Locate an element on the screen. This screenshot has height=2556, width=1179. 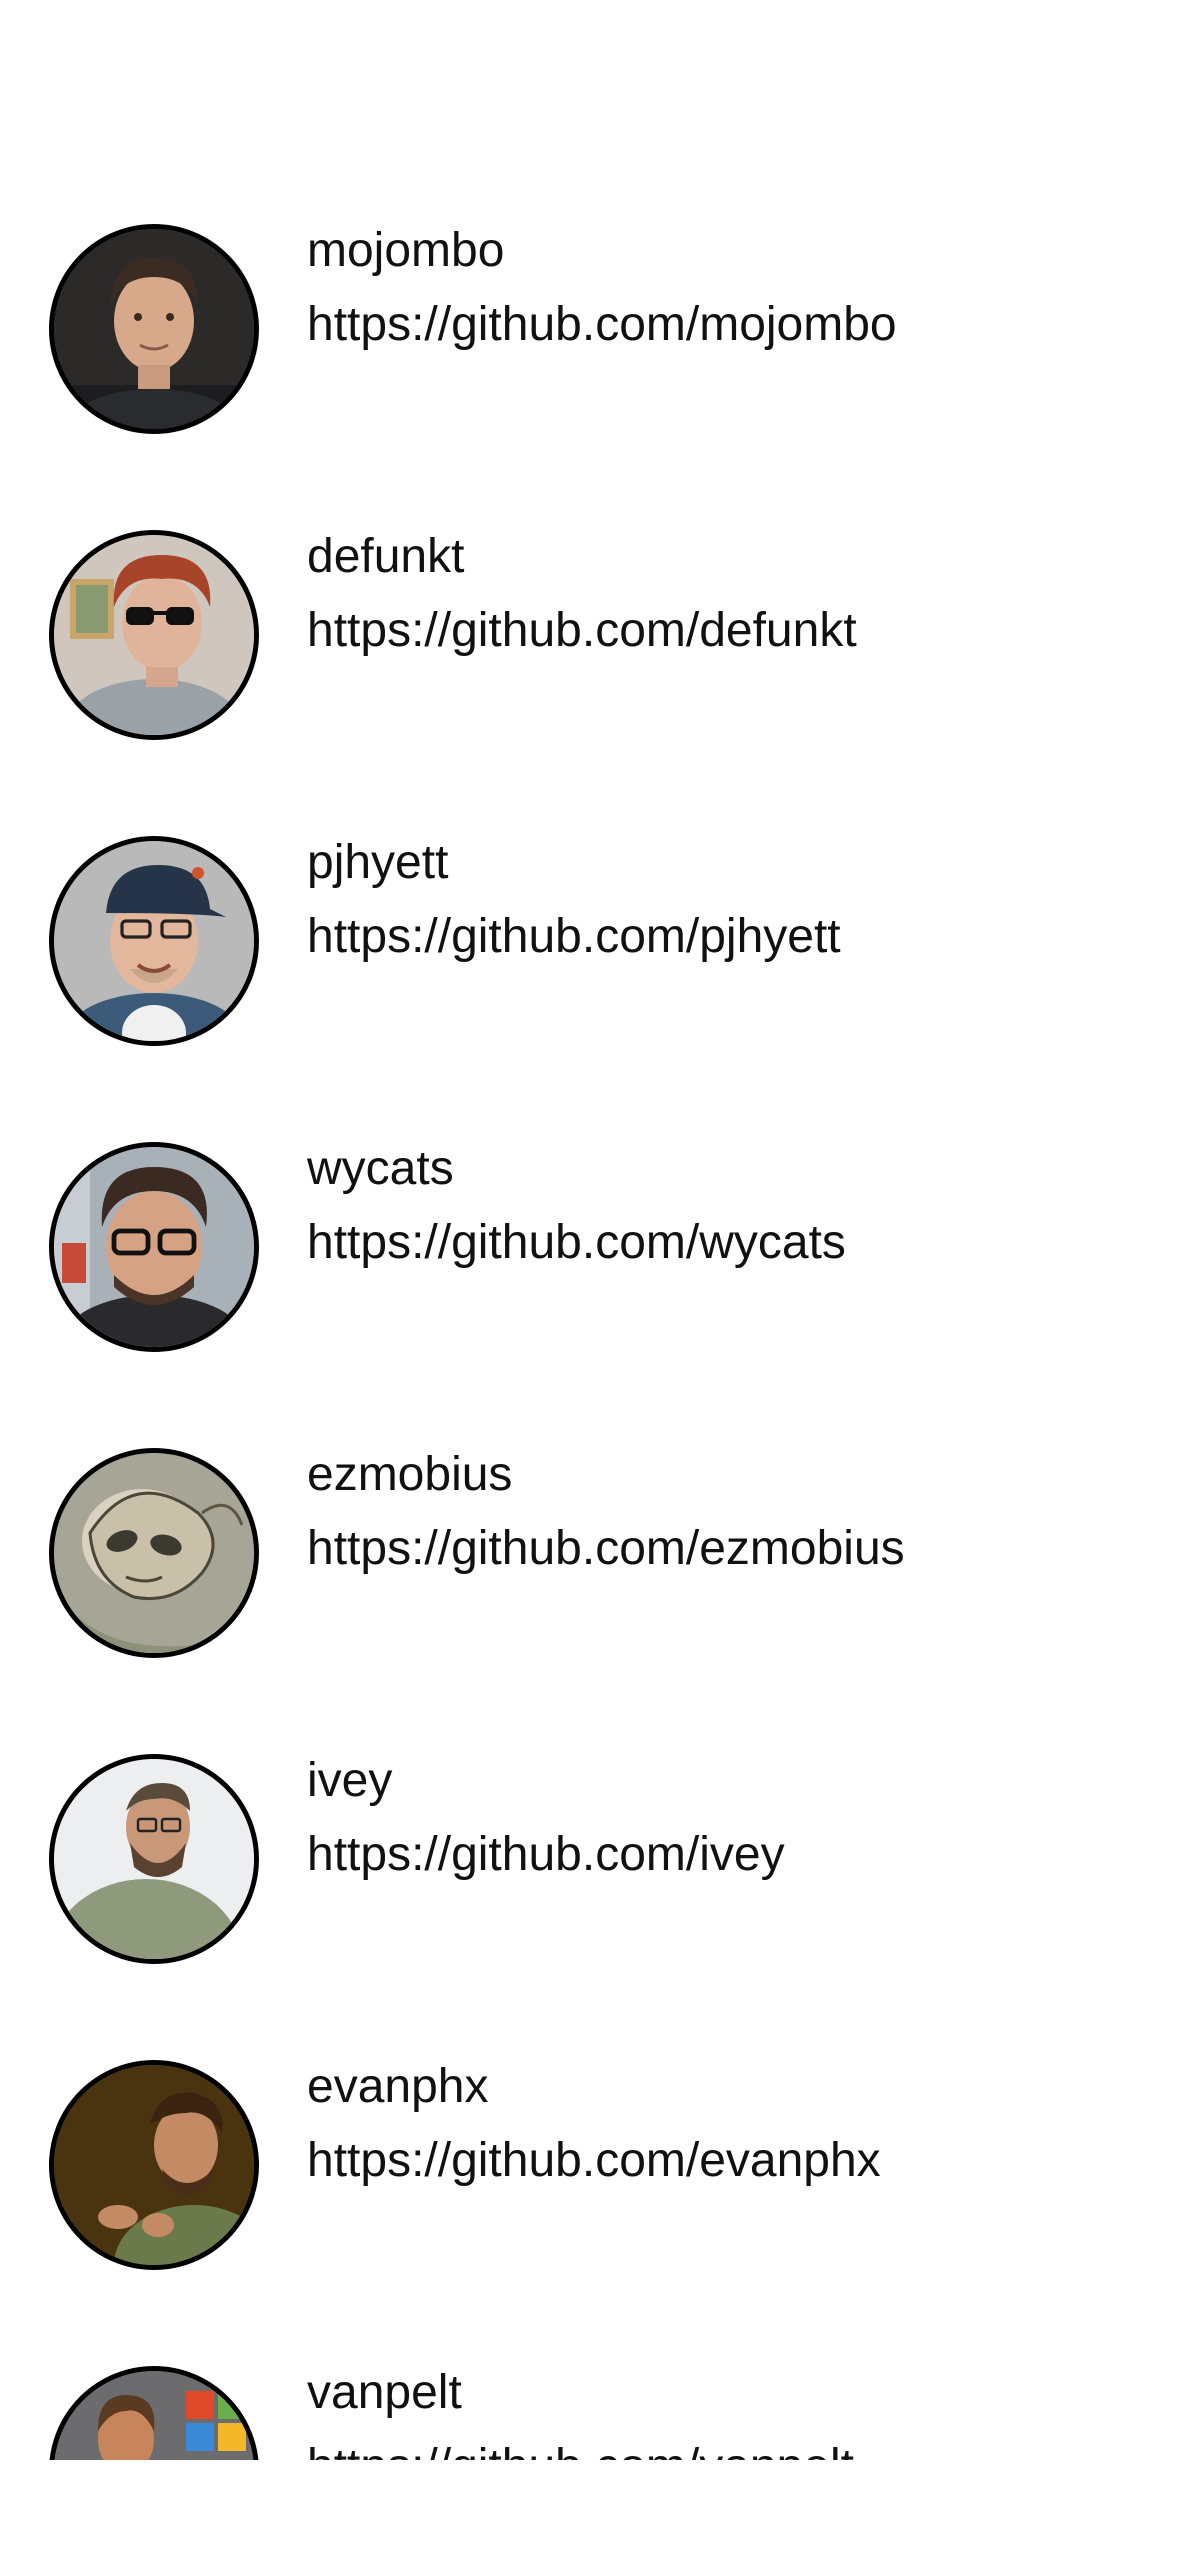
profile-url: https://github.com/wycats is located at coordinates (576, 1243).